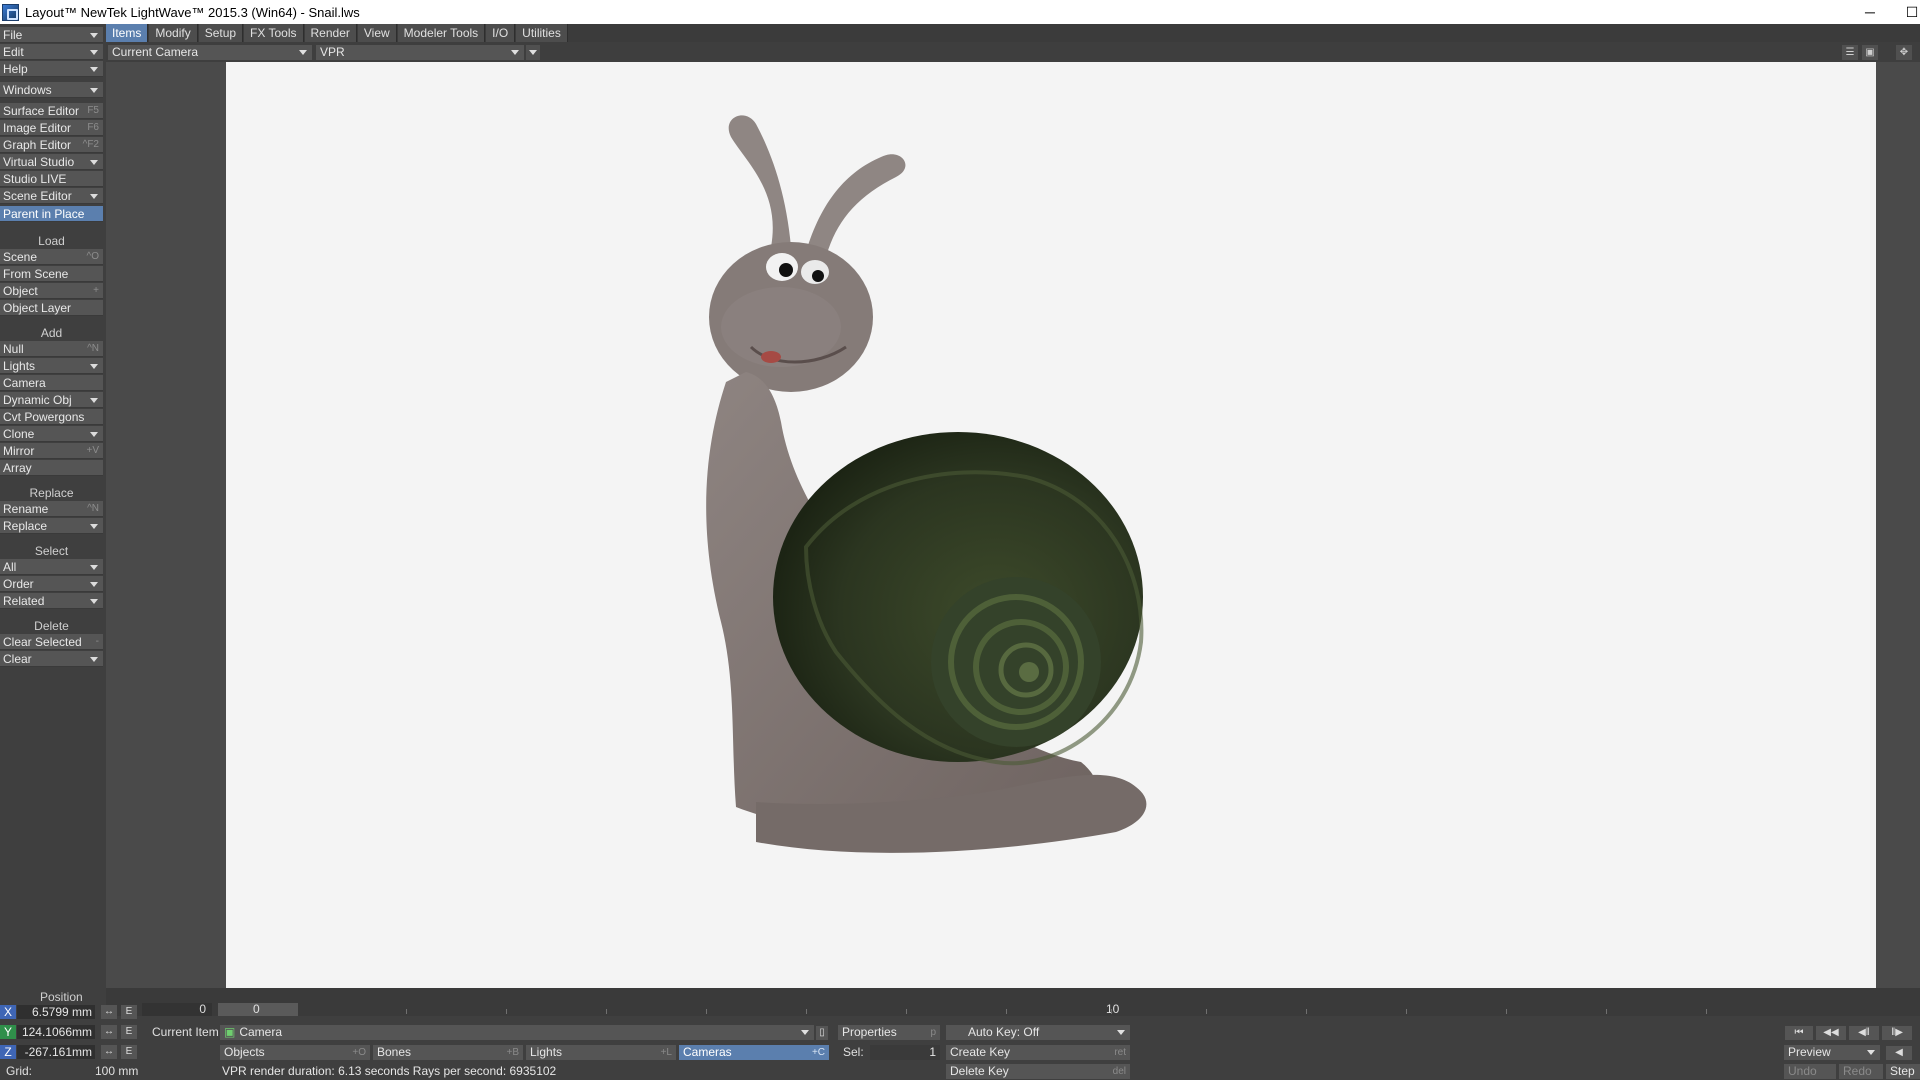 This screenshot has height=1080, width=1920. What do you see at coordinates (51, 526) in the screenshot?
I see `replace-menu: Replace` at bounding box center [51, 526].